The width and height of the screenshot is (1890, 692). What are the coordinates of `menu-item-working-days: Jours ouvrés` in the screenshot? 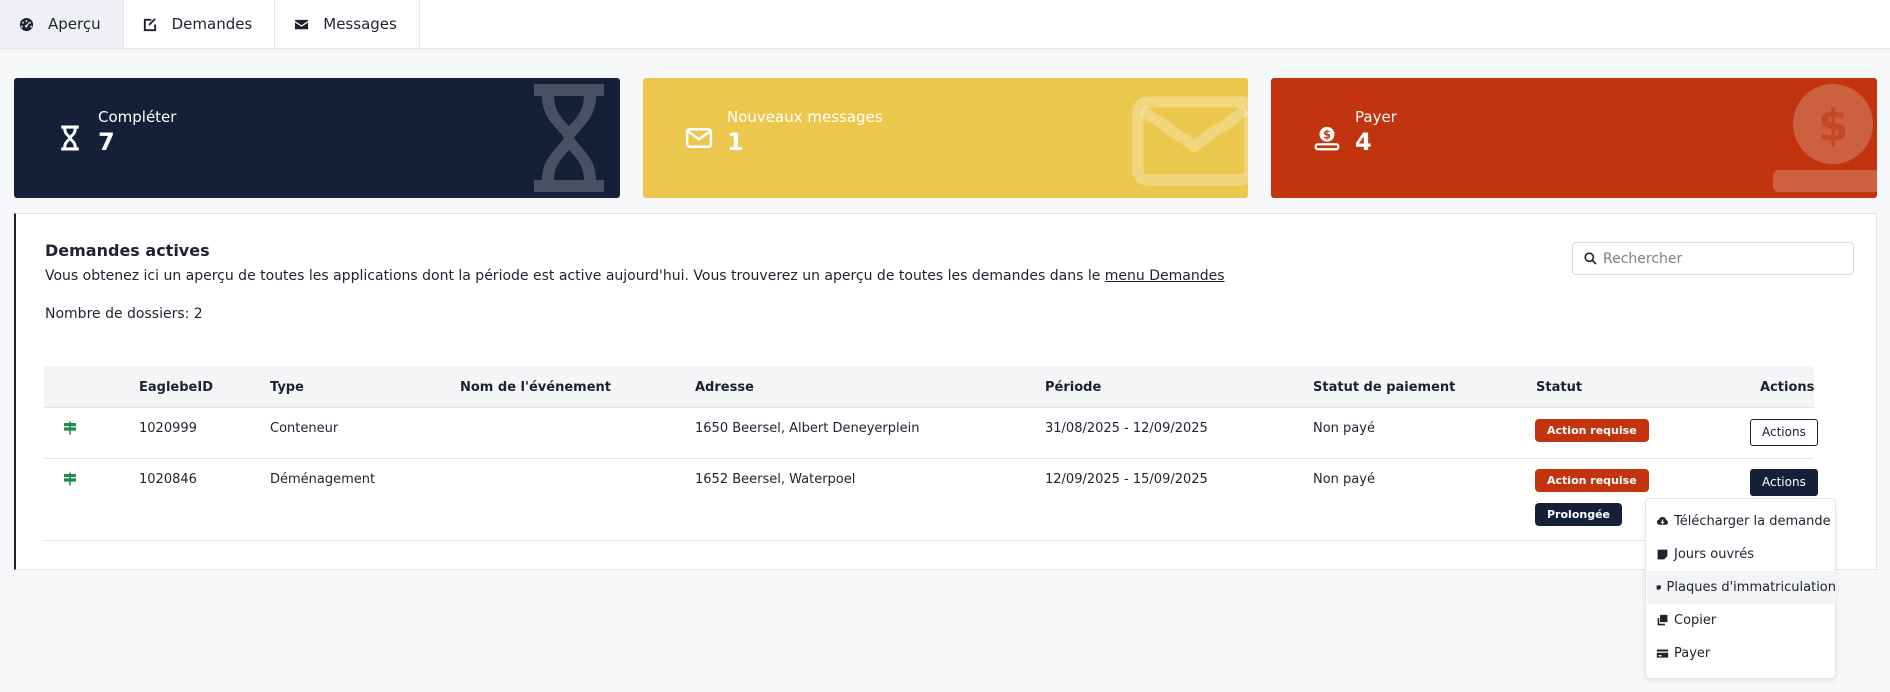 It's located at (1741, 554).